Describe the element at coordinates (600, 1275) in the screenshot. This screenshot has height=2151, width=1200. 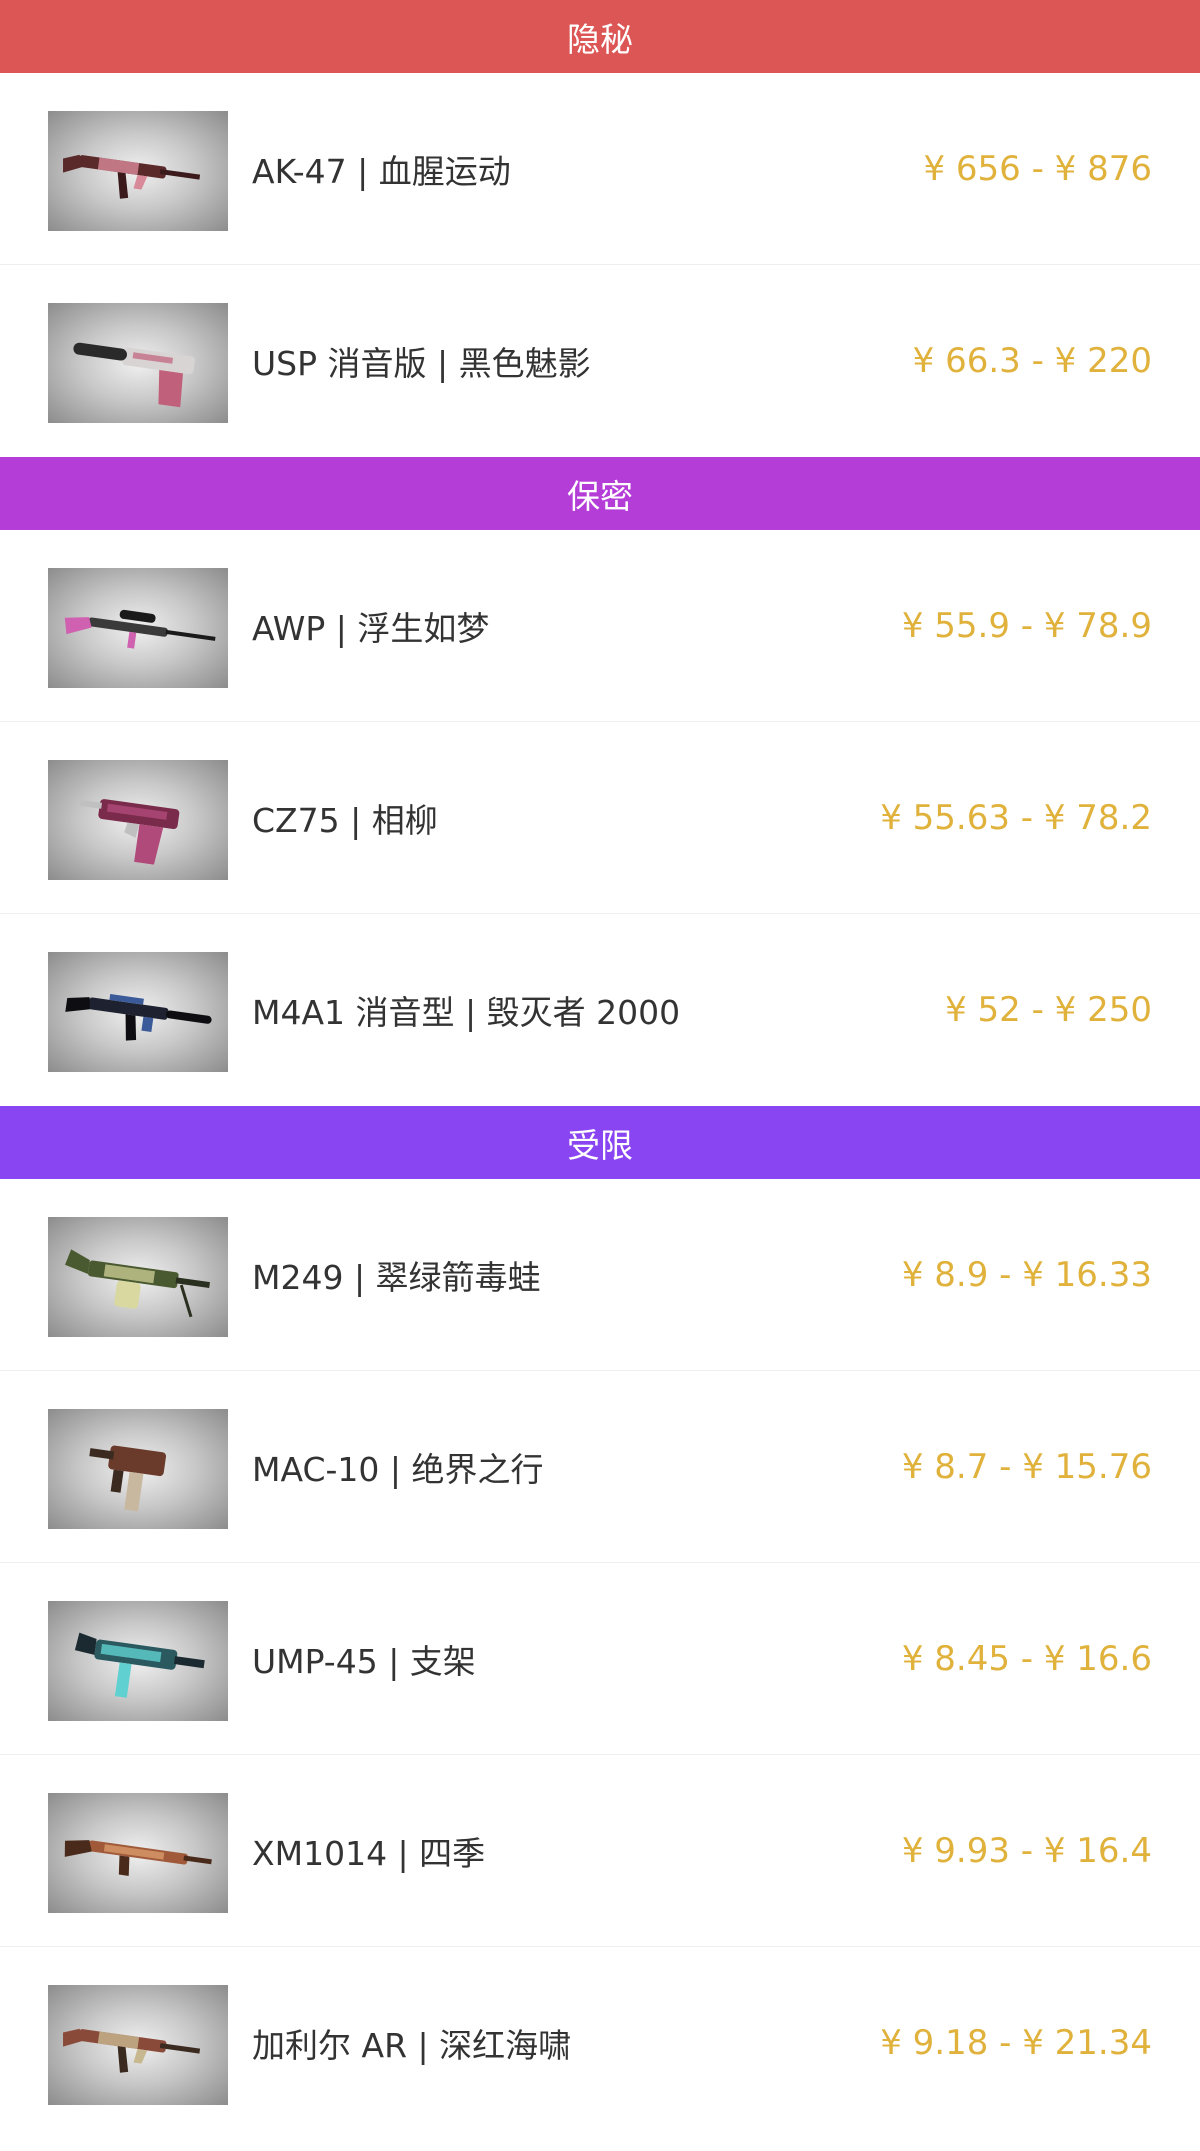
I see `skin-row: M249 | 翠绿箭毒蛙 ¥ 8.9 - ¥ 16.33` at that location.